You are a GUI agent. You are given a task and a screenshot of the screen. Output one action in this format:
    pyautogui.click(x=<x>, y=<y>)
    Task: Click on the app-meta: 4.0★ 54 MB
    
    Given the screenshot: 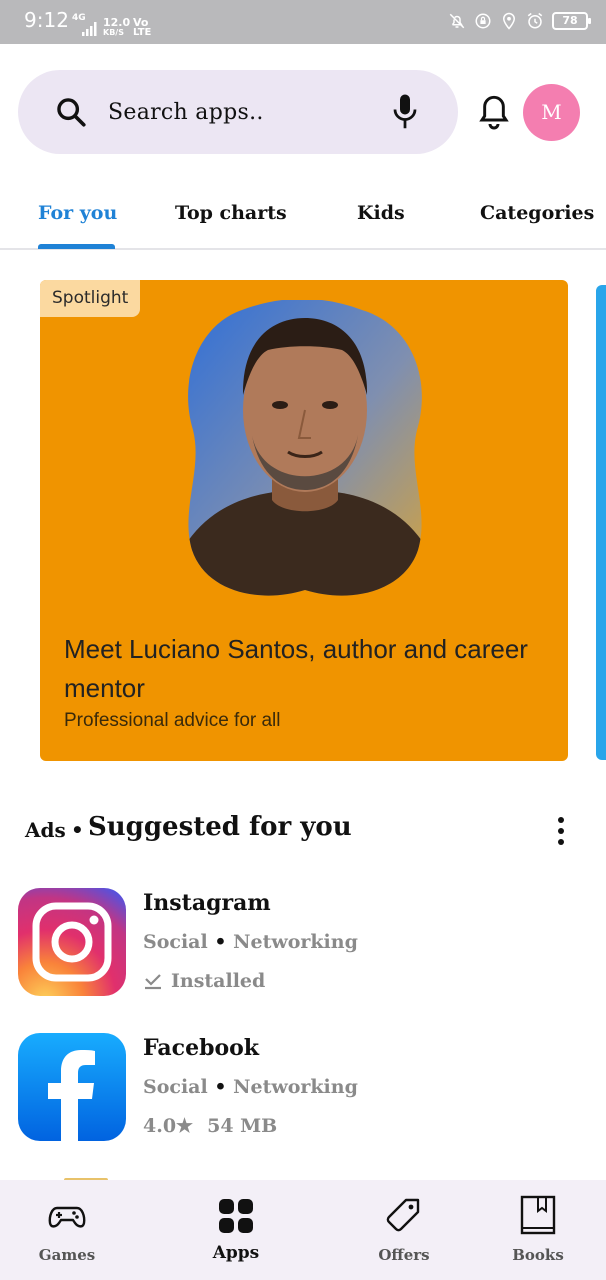 What is the action you would take?
    pyautogui.click(x=210, y=1126)
    